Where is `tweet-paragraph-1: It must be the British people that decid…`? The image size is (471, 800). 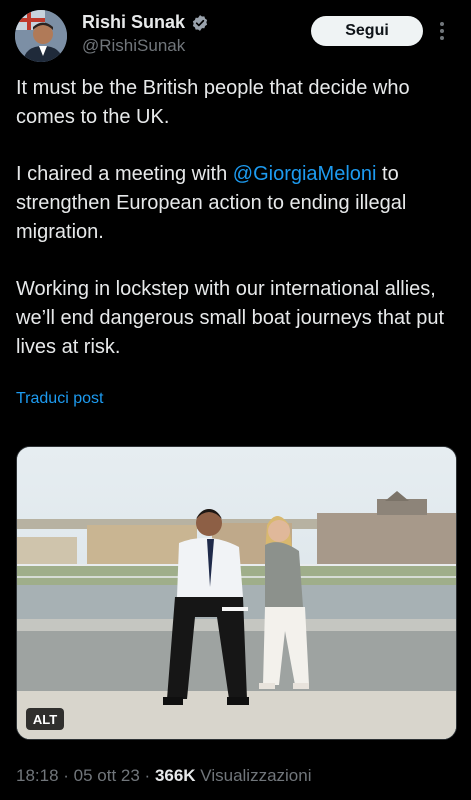
tweet-paragraph-1: It must be the British people that decid… is located at coordinates (213, 102).